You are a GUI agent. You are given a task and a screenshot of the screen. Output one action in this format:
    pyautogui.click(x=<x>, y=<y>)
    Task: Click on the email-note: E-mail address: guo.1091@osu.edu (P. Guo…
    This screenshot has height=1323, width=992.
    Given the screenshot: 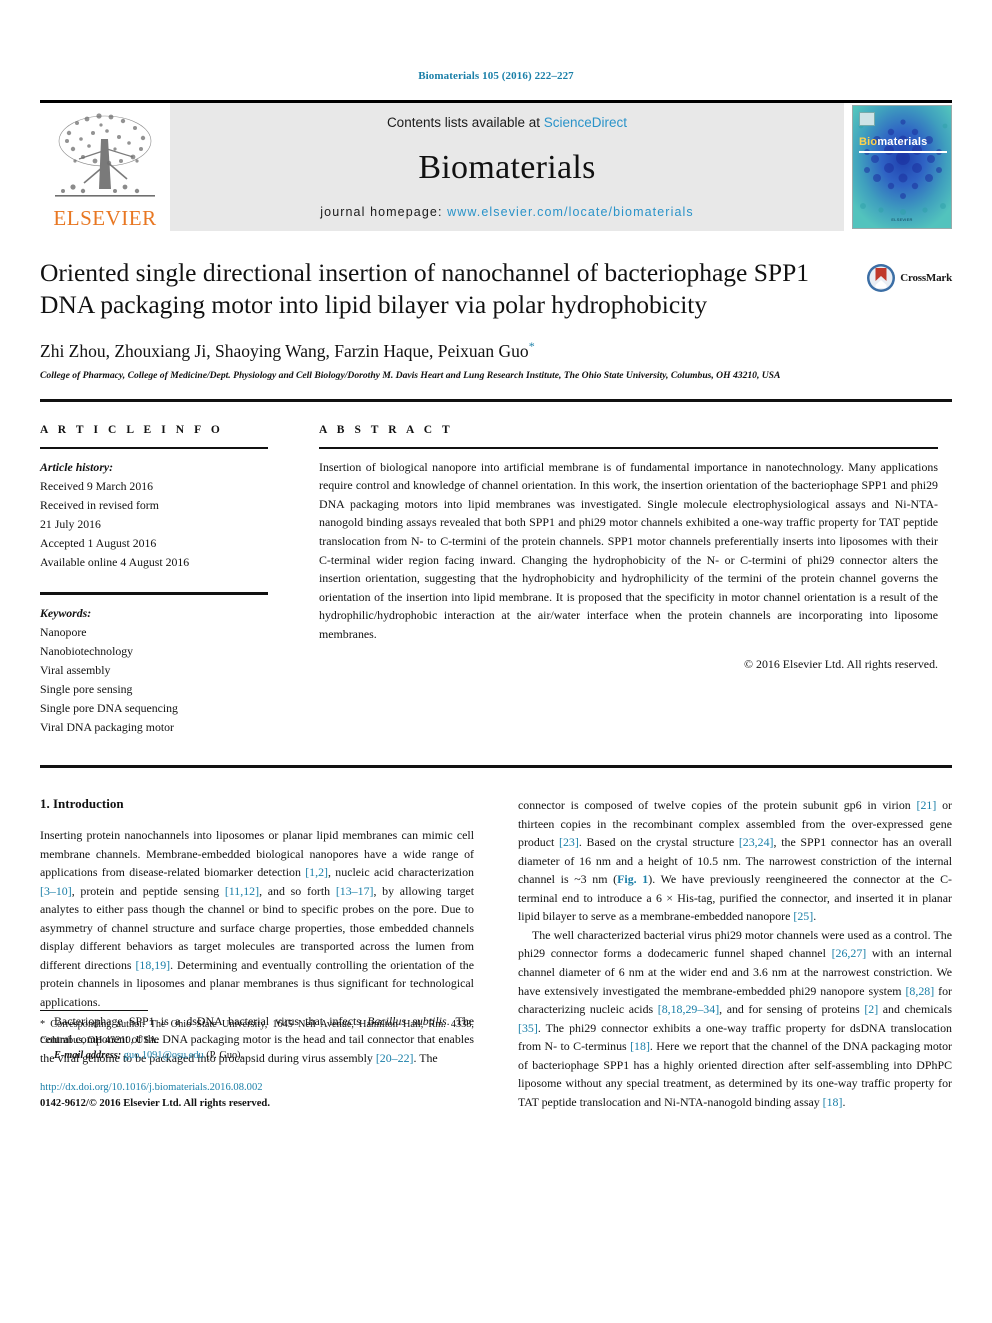 What is the action you would take?
    pyautogui.click(x=257, y=1055)
    